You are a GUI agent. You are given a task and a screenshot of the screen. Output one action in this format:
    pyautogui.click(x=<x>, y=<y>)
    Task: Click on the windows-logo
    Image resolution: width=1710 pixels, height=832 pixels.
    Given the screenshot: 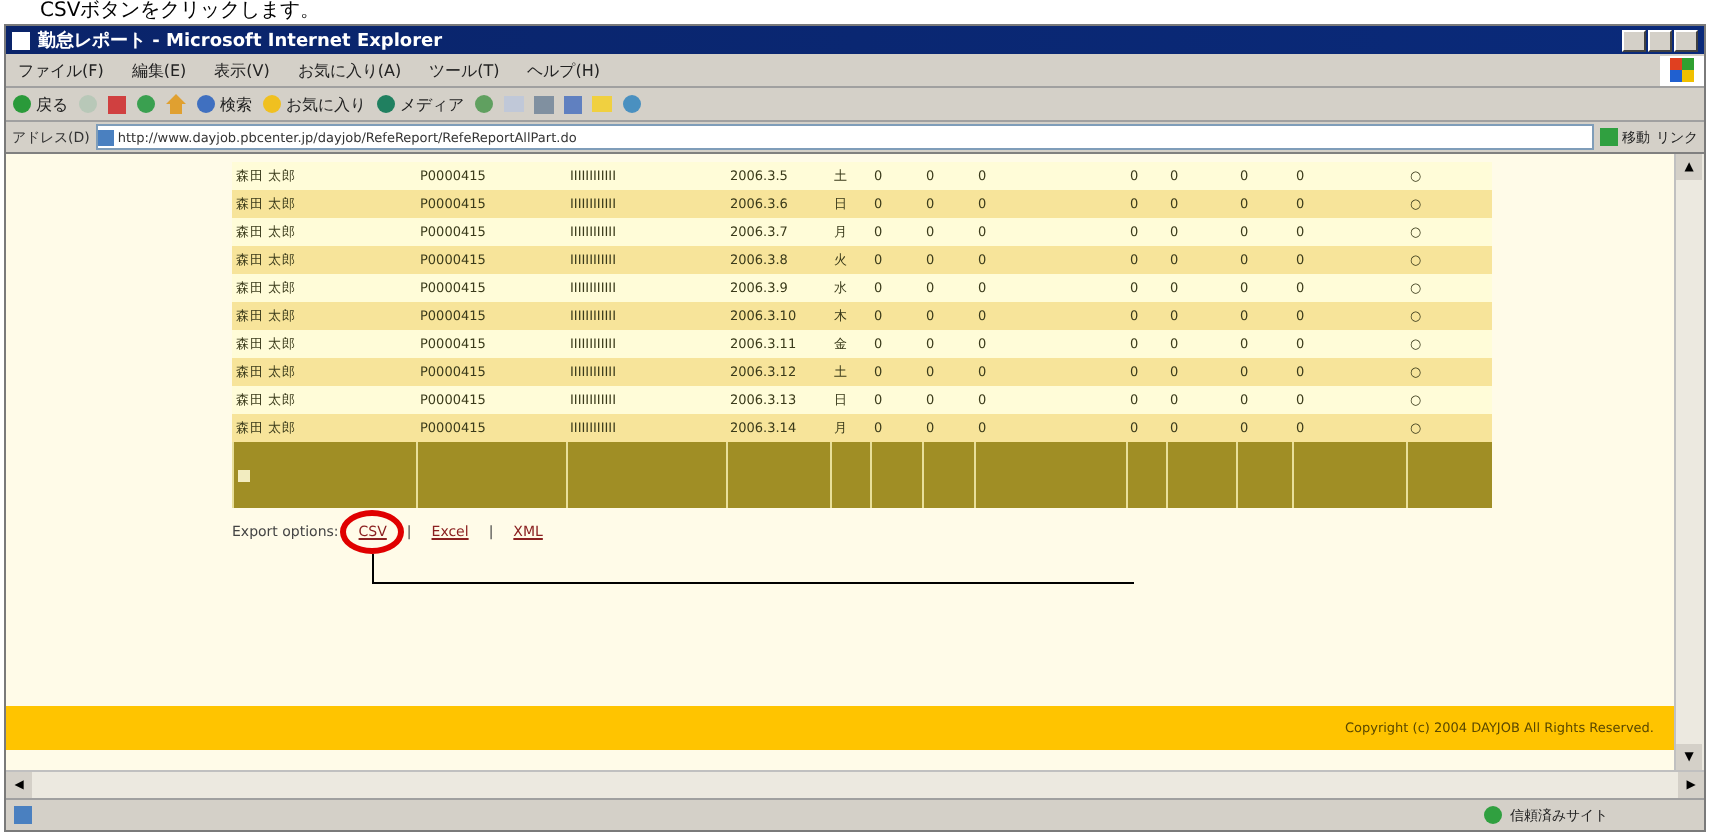 What is the action you would take?
    pyautogui.click(x=1682, y=70)
    